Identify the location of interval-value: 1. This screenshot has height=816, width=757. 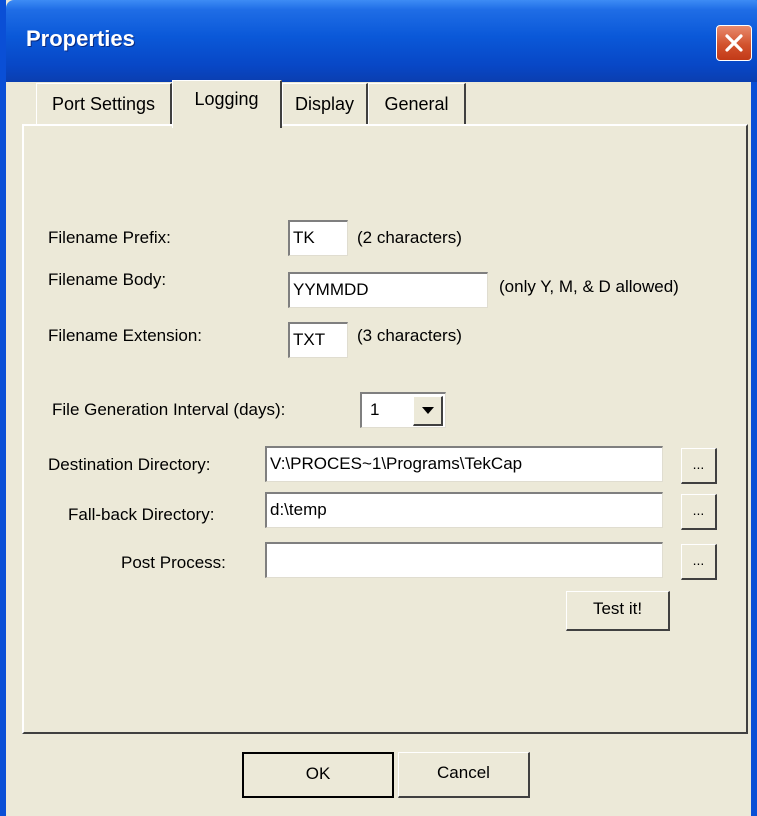
(375, 409).